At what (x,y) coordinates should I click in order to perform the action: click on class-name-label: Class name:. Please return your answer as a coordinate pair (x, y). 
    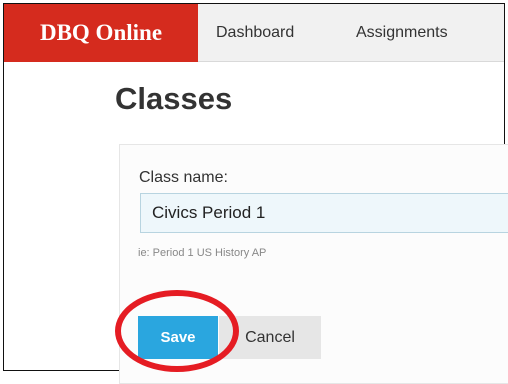
    Looking at the image, I should click on (183, 177).